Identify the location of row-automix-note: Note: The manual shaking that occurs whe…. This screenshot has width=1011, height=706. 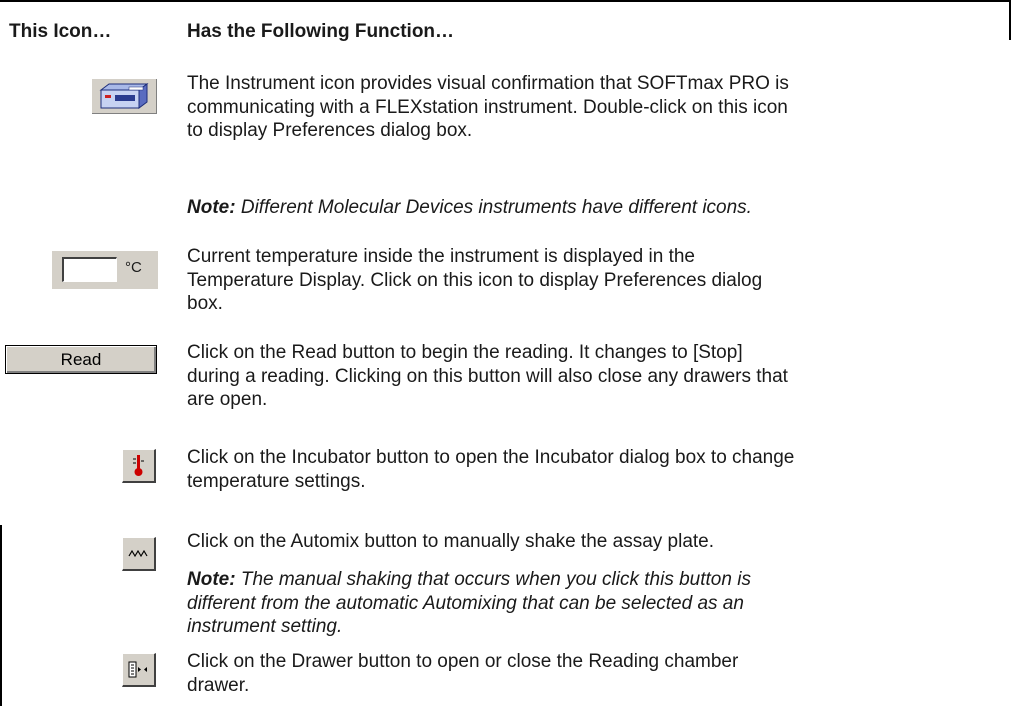
(469, 603).